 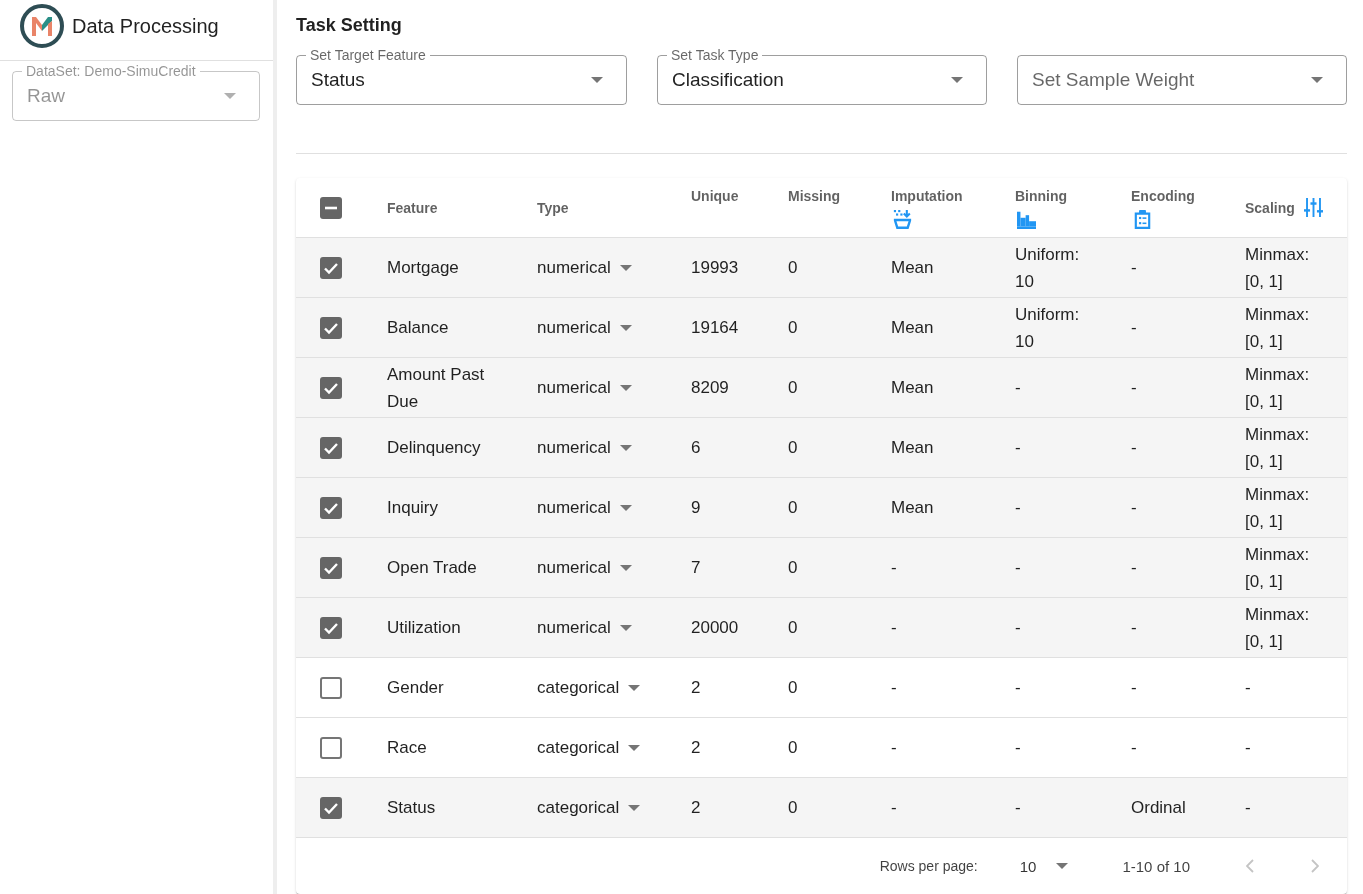 What do you see at coordinates (411, 808) in the screenshot?
I see `table-cell-text: Status` at bounding box center [411, 808].